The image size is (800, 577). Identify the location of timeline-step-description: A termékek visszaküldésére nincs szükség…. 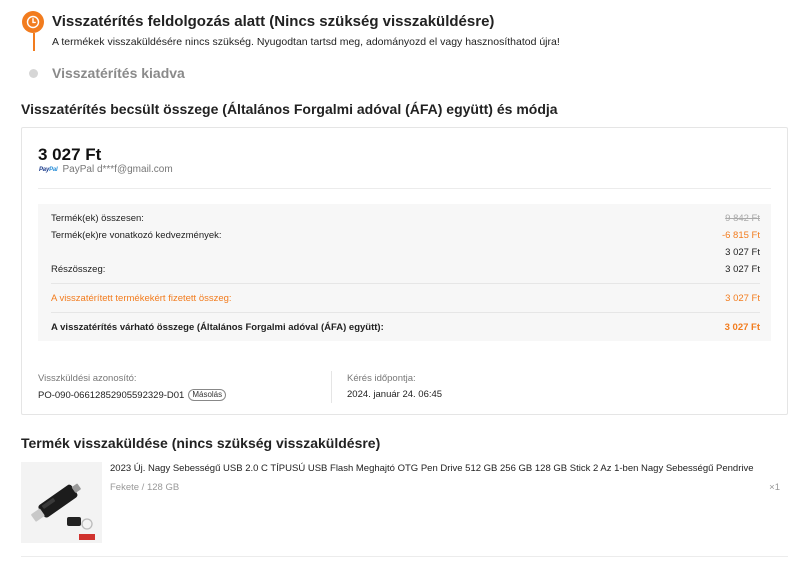
(306, 42).